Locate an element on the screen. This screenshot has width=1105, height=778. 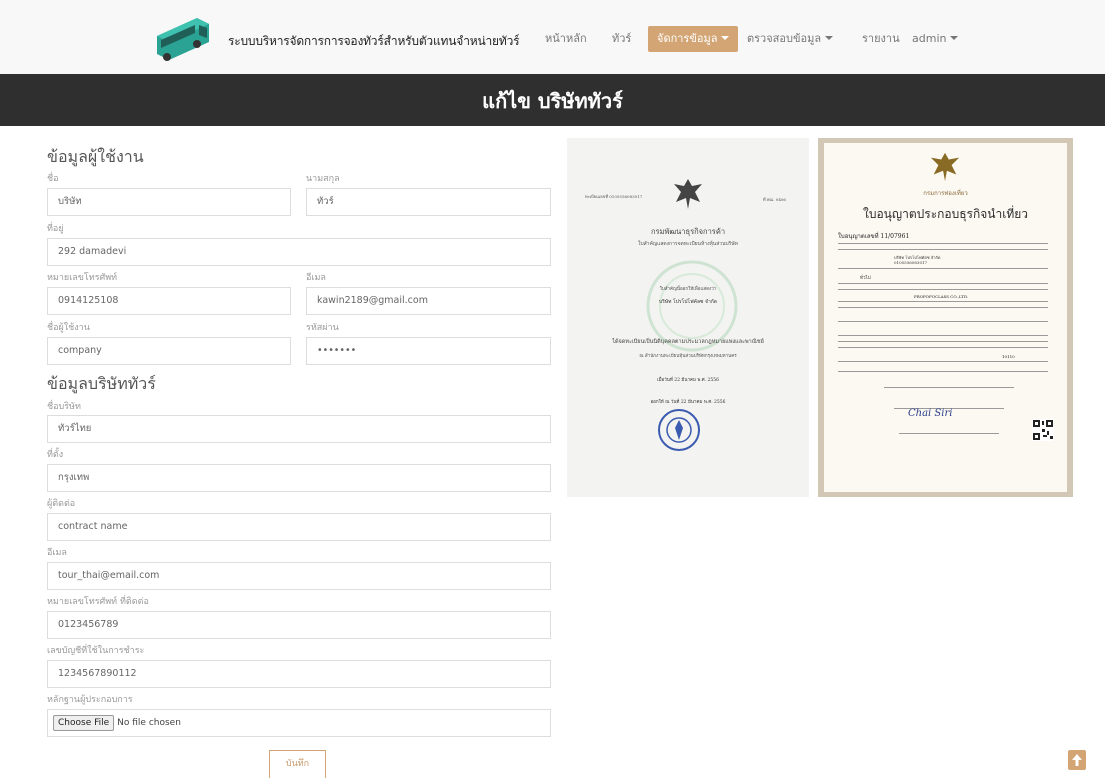
bank-account-input: 1234567890112 is located at coordinates (299, 674).